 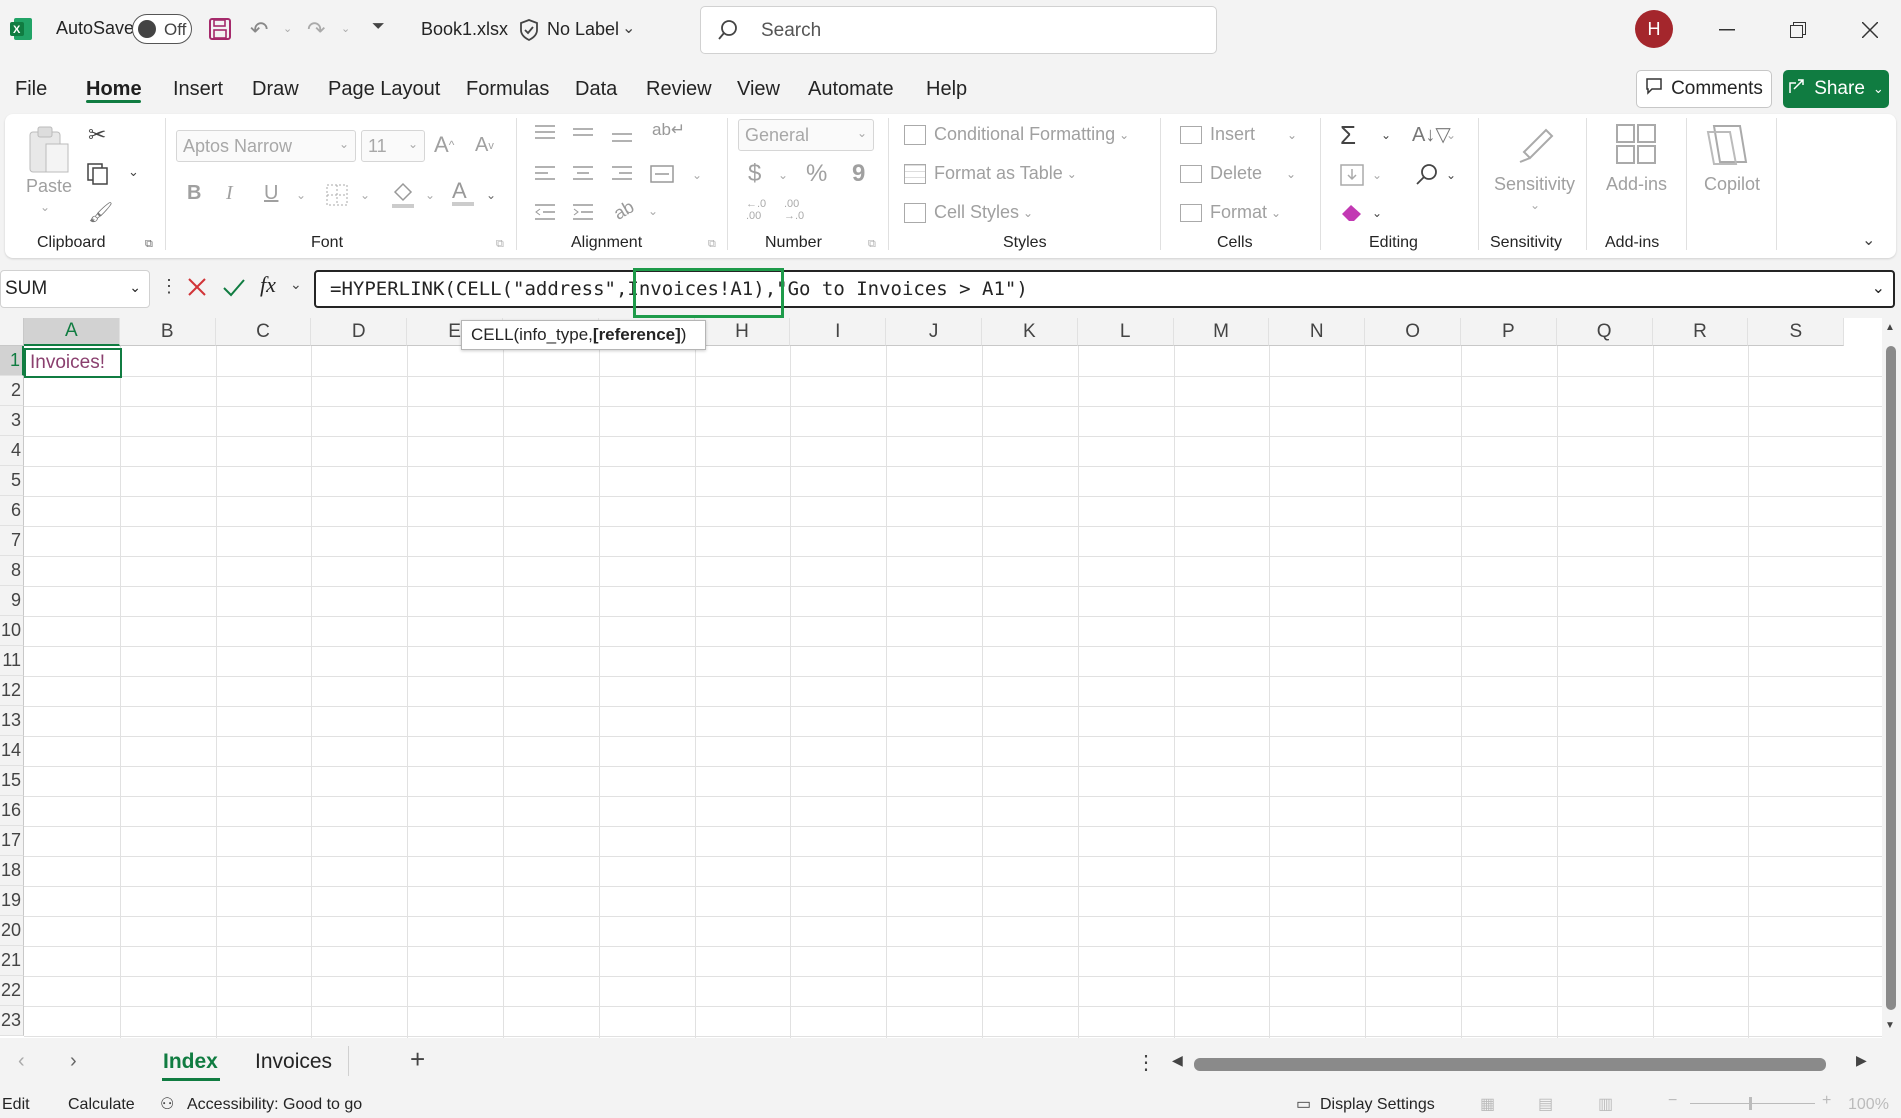 What do you see at coordinates (98, 176) in the screenshot?
I see `copy-icon` at bounding box center [98, 176].